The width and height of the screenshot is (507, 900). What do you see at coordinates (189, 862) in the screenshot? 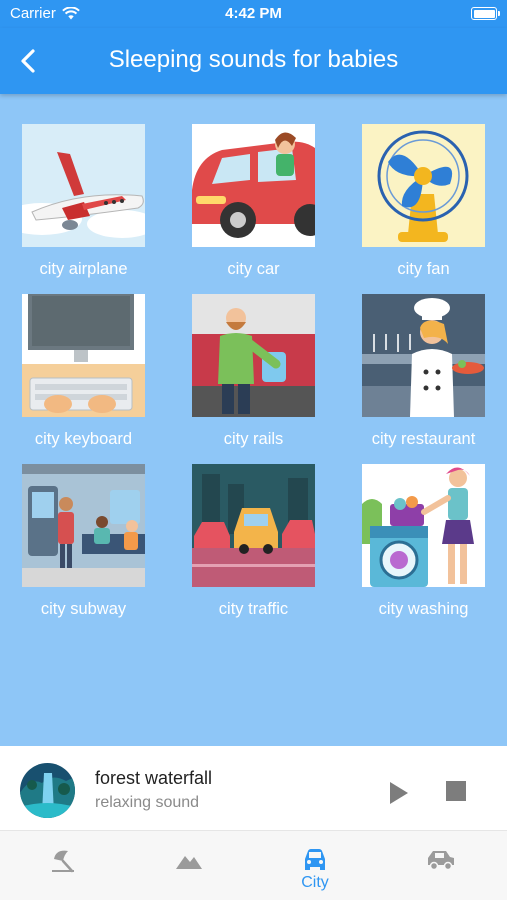
I see `mountains-icon` at bounding box center [189, 862].